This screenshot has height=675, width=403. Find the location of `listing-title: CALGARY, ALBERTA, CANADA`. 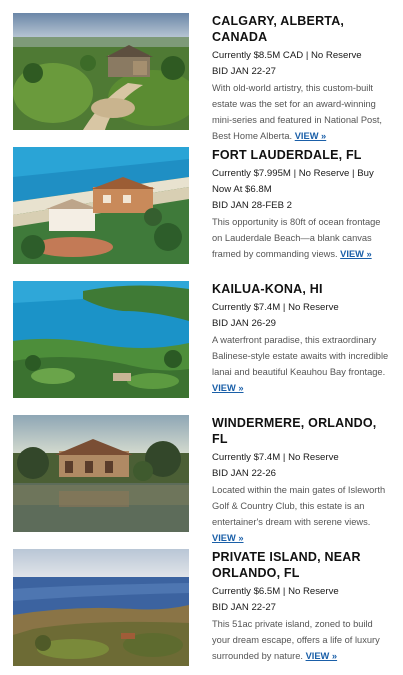

listing-title: CALGARY, ALBERTA, CANADA is located at coordinates (278, 29).